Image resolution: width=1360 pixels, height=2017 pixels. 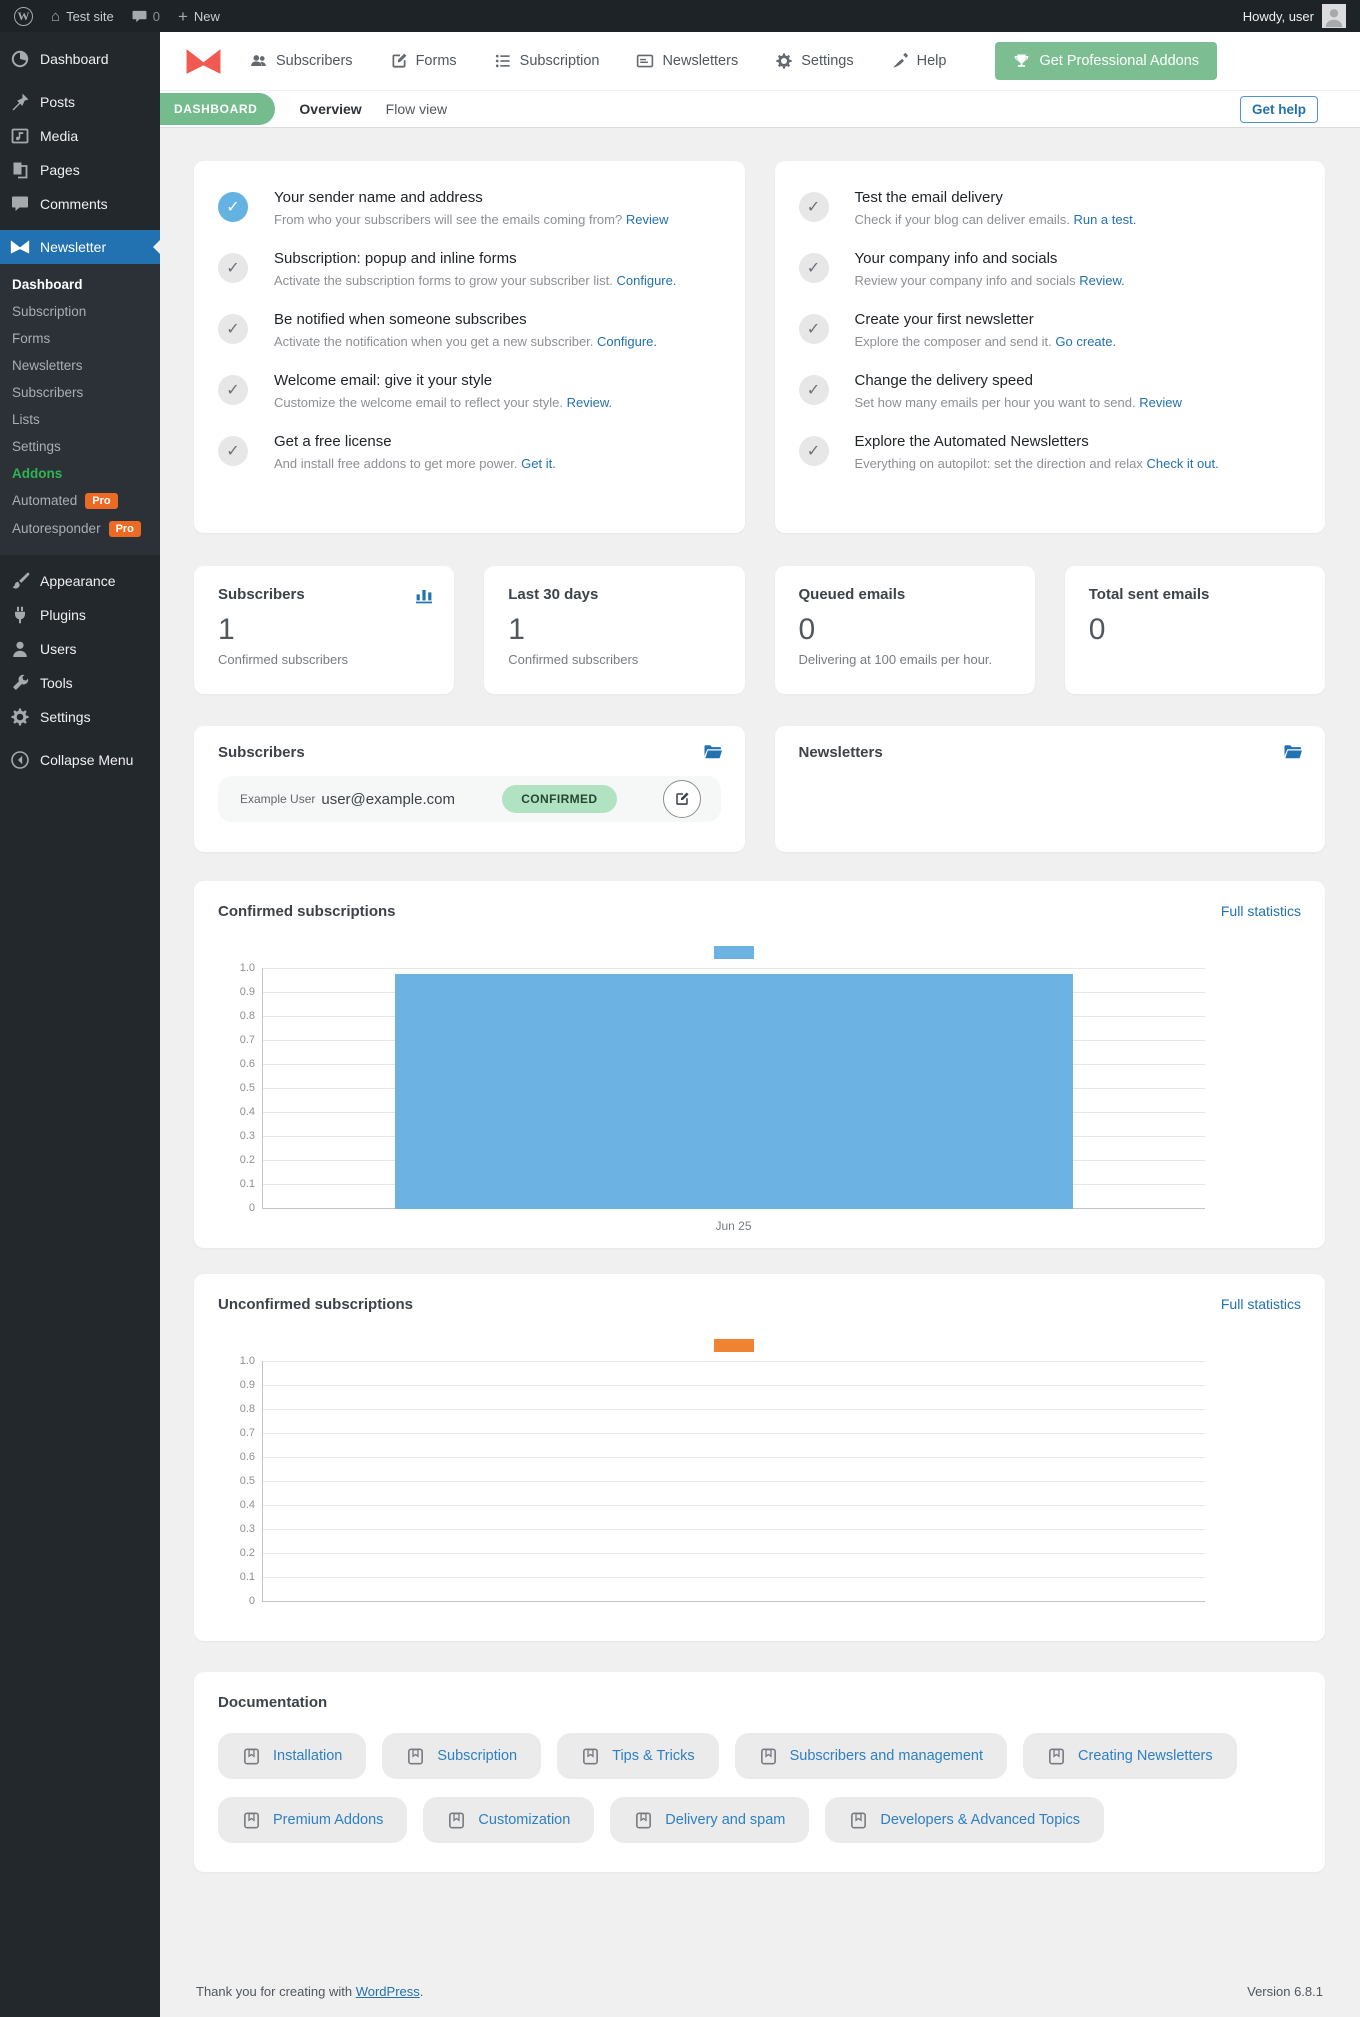 I want to click on chart-plot-area: 1.0 0.9 0.8 0.7 0.6 0.5 0.4 0.3 0.2 0.1 0, so click(x=722, y=1088).